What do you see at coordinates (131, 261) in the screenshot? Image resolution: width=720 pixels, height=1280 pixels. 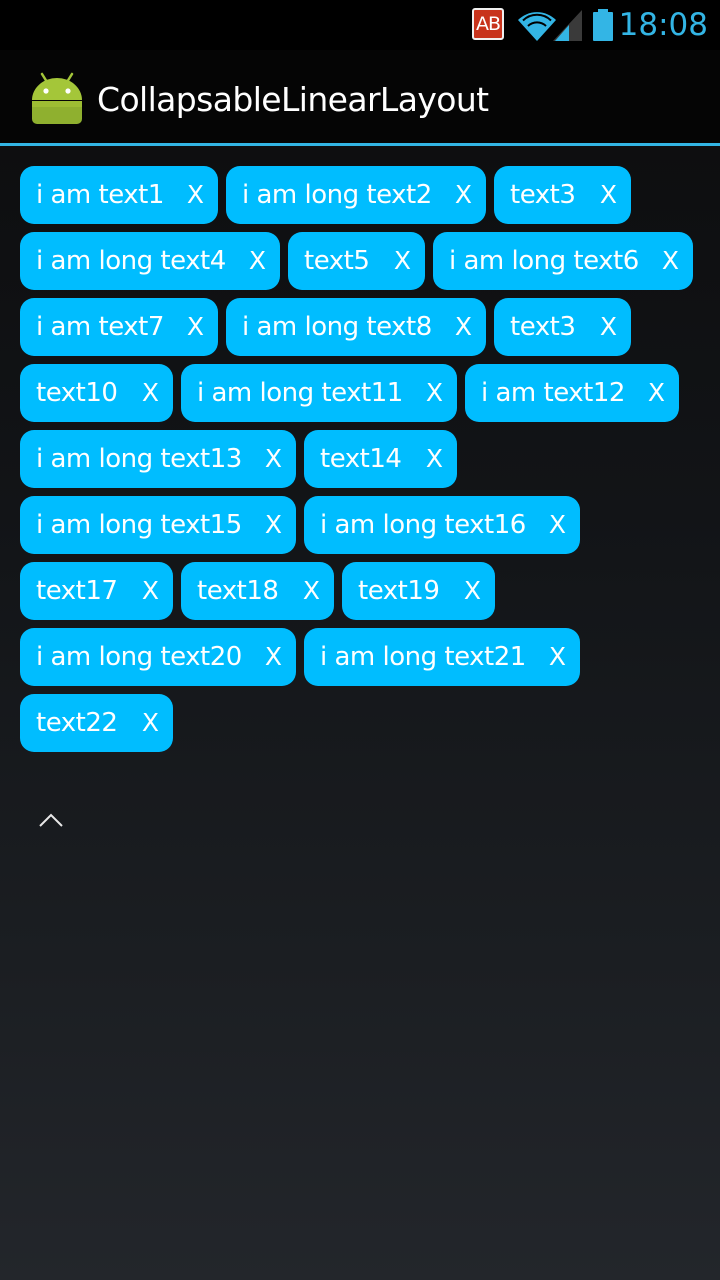 I see `tag-label: i am long text4` at bounding box center [131, 261].